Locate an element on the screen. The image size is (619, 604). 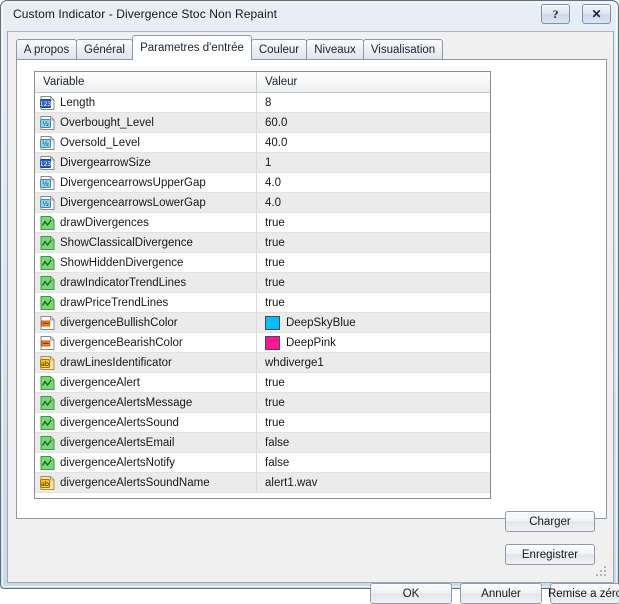
parameter-name-cell: ShowClassicalDivergence is located at coordinates (146, 242).